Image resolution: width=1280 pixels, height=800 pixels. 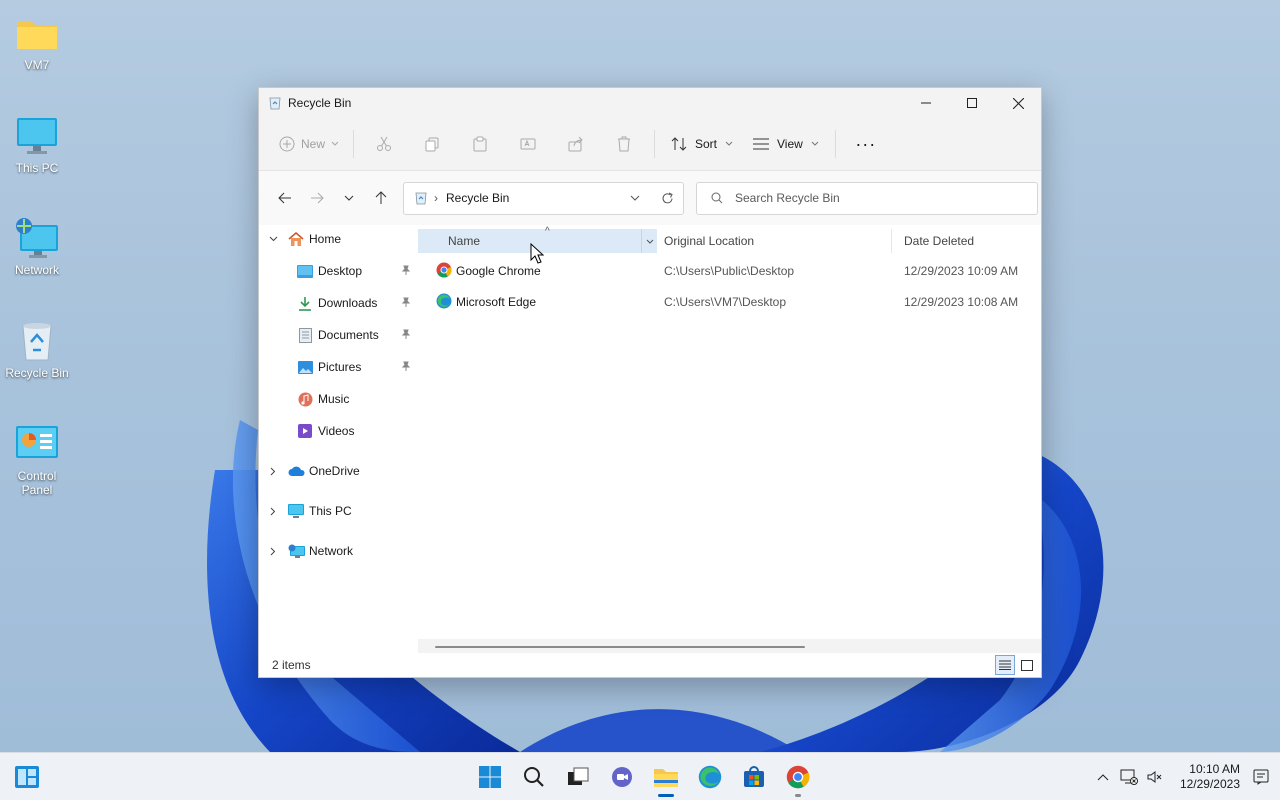 What do you see at coordinates (338, 471) in the screenshot?
I see `sidebar-item-onedrive: OneDrive` at bounding box center [338, 471].